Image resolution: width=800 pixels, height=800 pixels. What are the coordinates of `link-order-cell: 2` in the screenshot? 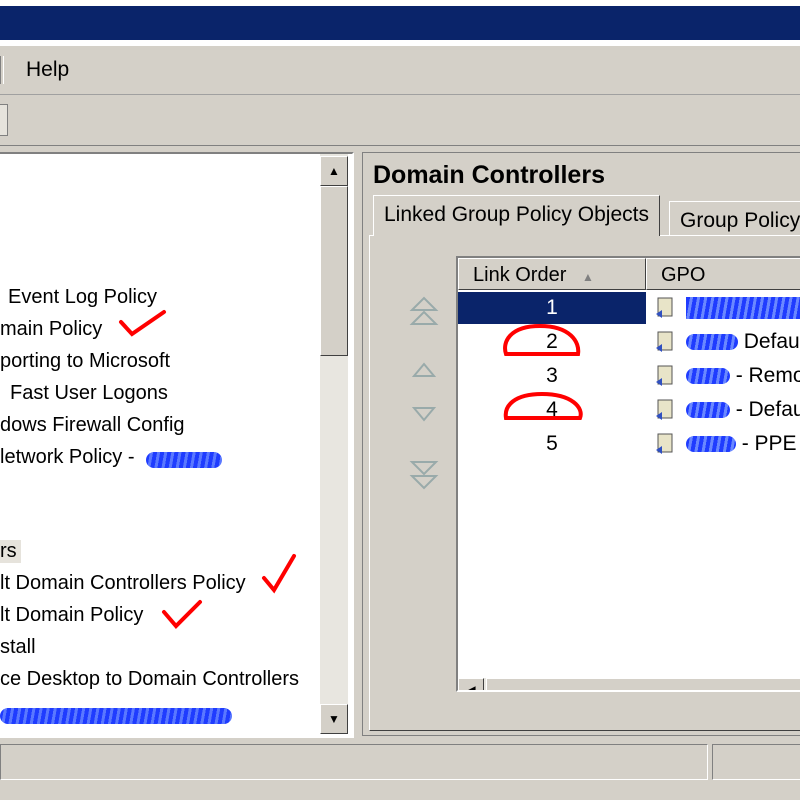 It's located at (552, 341).